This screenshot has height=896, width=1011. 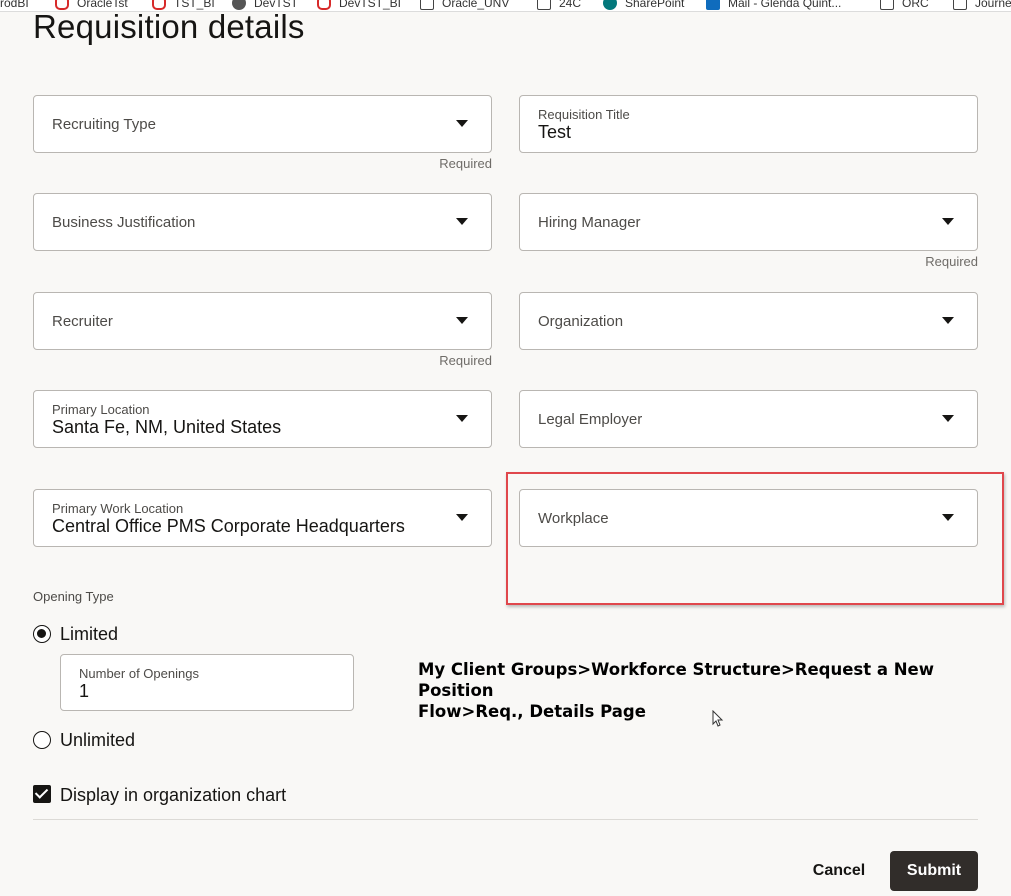 I want to click on bookmark-label: 24C, so click(x=570, y=5).